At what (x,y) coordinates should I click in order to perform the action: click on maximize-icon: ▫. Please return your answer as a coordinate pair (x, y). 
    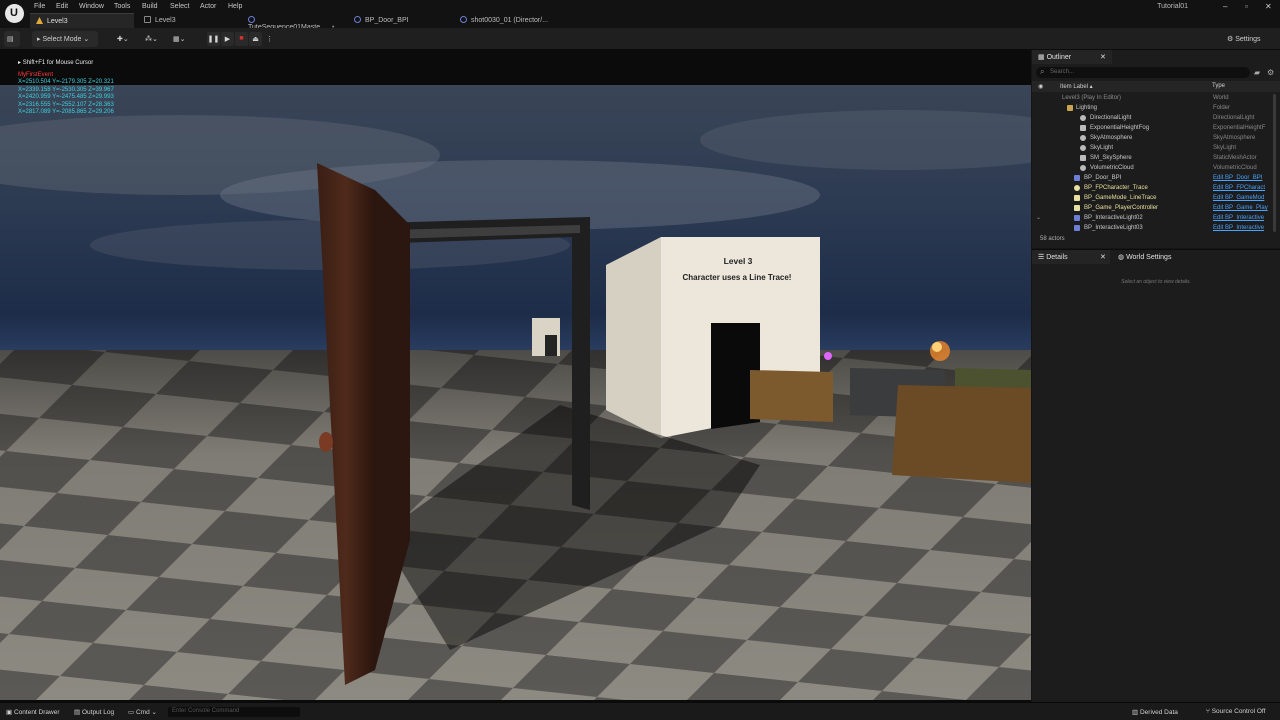
    Looking at the image, I should click on (1246, 6).